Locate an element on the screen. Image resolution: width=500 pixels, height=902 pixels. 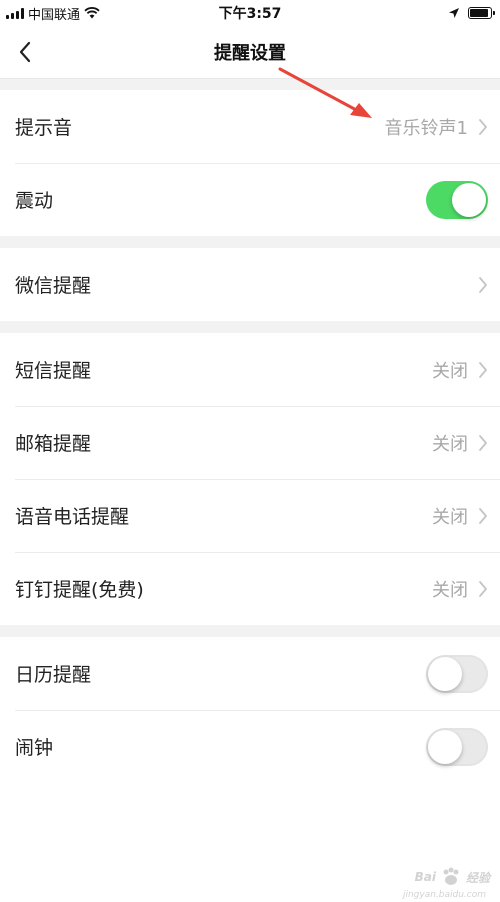
row-label: 提示音 is located at coordinates (44, 128).